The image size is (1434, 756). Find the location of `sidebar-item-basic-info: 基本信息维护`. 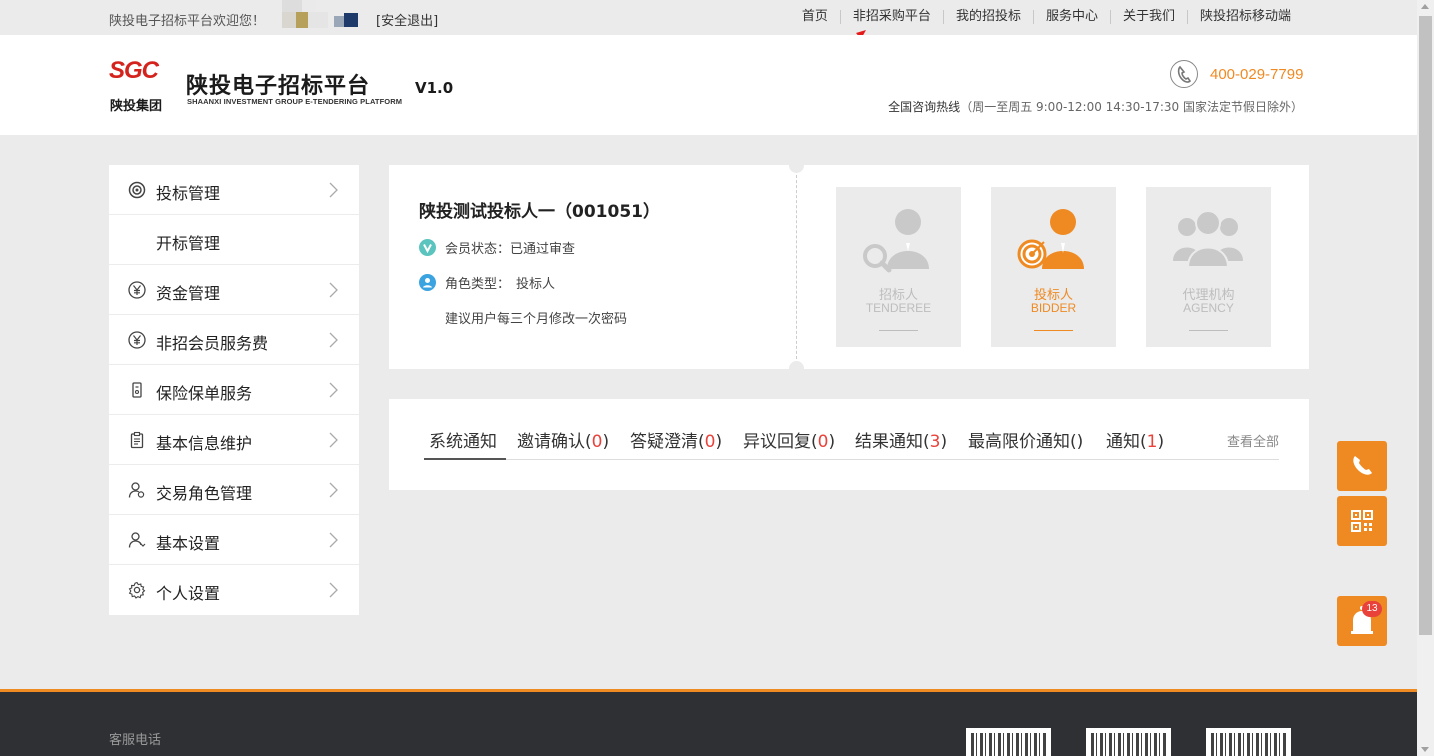

sidebar-item-basic-info: 基本信息维护 is located at coordinates (234, 440).